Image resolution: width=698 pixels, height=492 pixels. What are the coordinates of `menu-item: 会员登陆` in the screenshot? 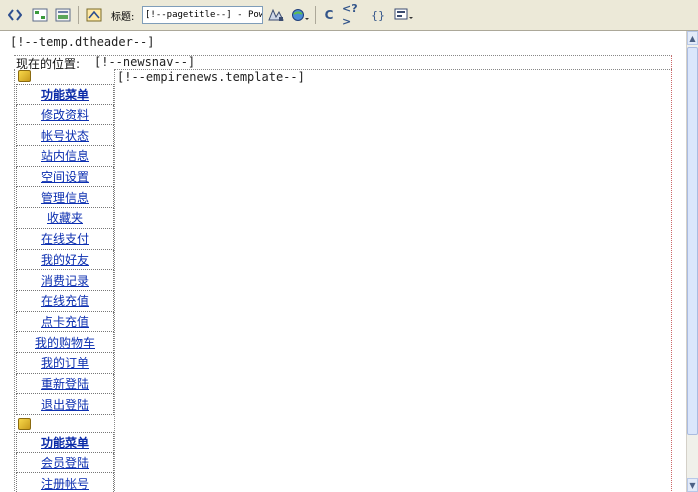 It's located at (65, 463).